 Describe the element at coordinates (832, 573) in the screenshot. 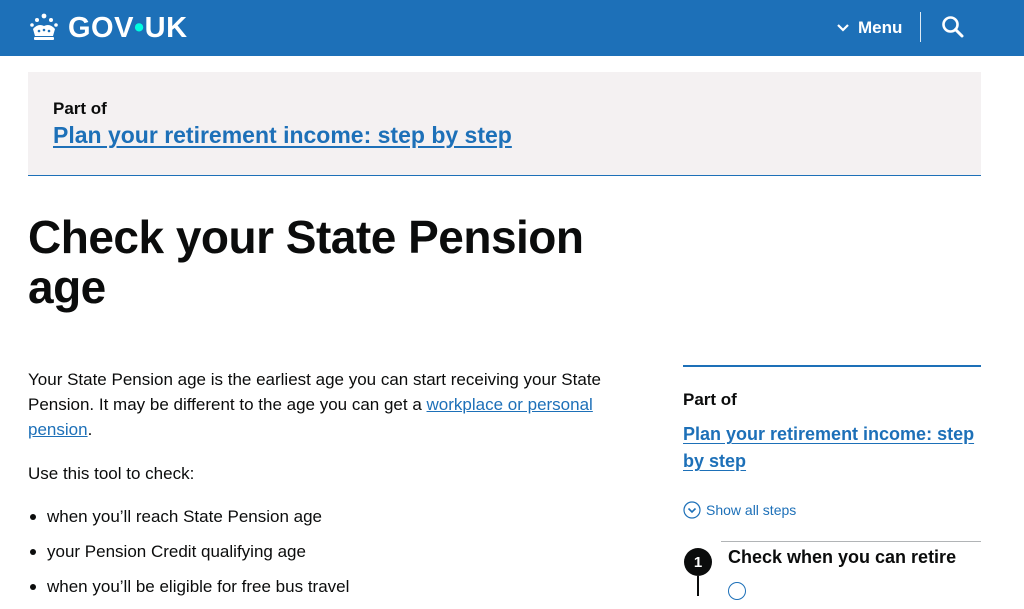

I see `step-item: 1 Check when you can retire` at that location.